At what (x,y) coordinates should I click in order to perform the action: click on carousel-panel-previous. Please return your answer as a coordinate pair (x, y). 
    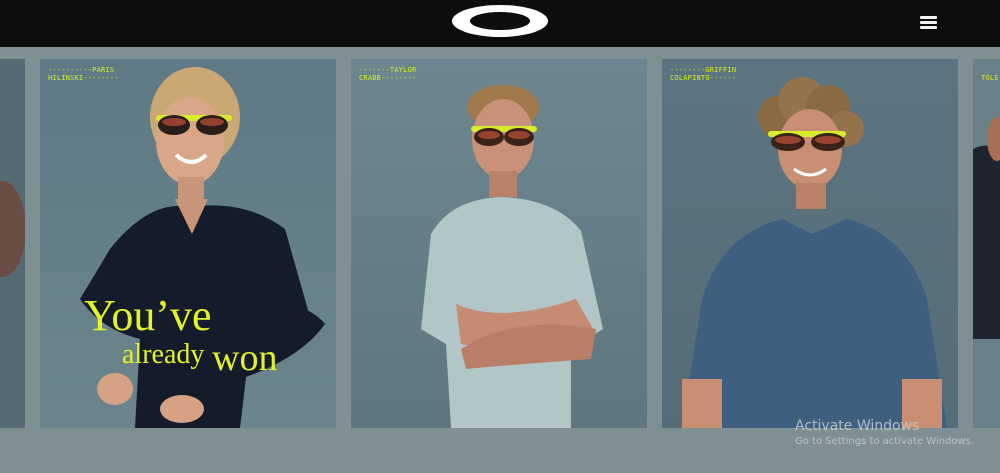
    Looking at the image, I should click on (12, 243).